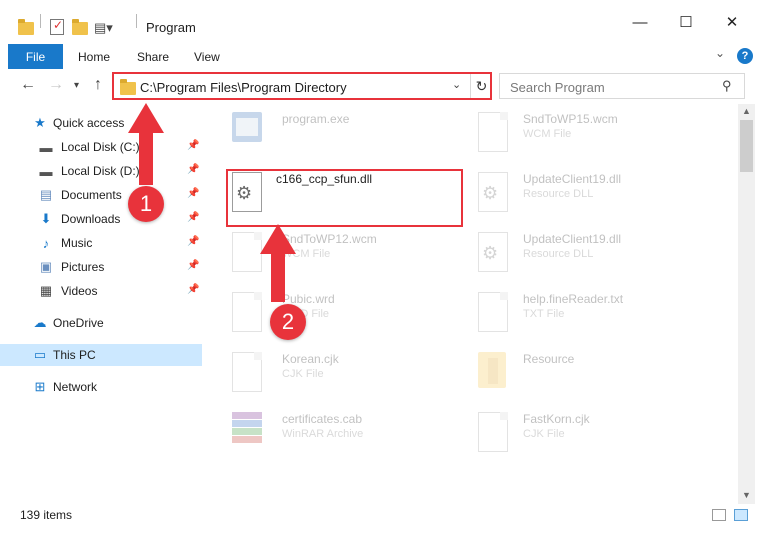  I want to click on list-item: SndToWP12.wcm WCM File, so click(352, 255).